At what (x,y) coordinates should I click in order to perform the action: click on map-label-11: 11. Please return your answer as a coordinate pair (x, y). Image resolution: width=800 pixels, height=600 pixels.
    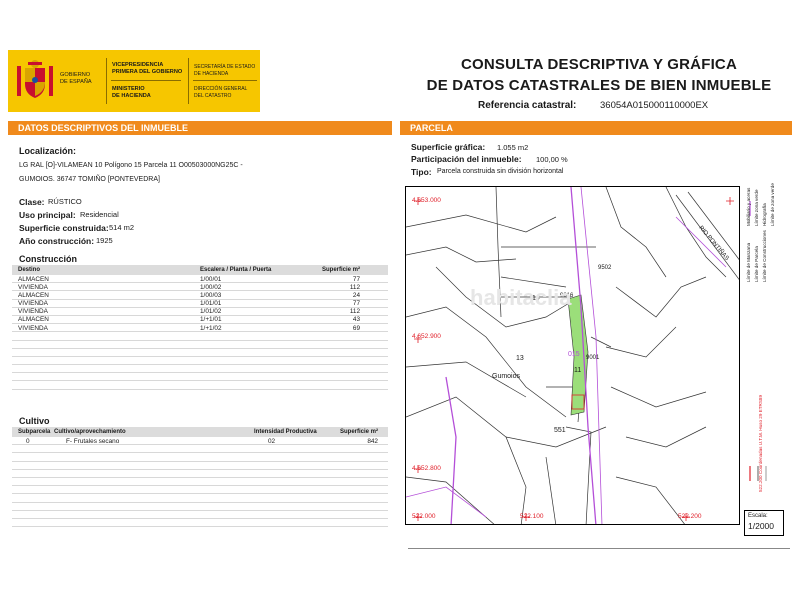
    Looking at the image, I should click on (578, 370).